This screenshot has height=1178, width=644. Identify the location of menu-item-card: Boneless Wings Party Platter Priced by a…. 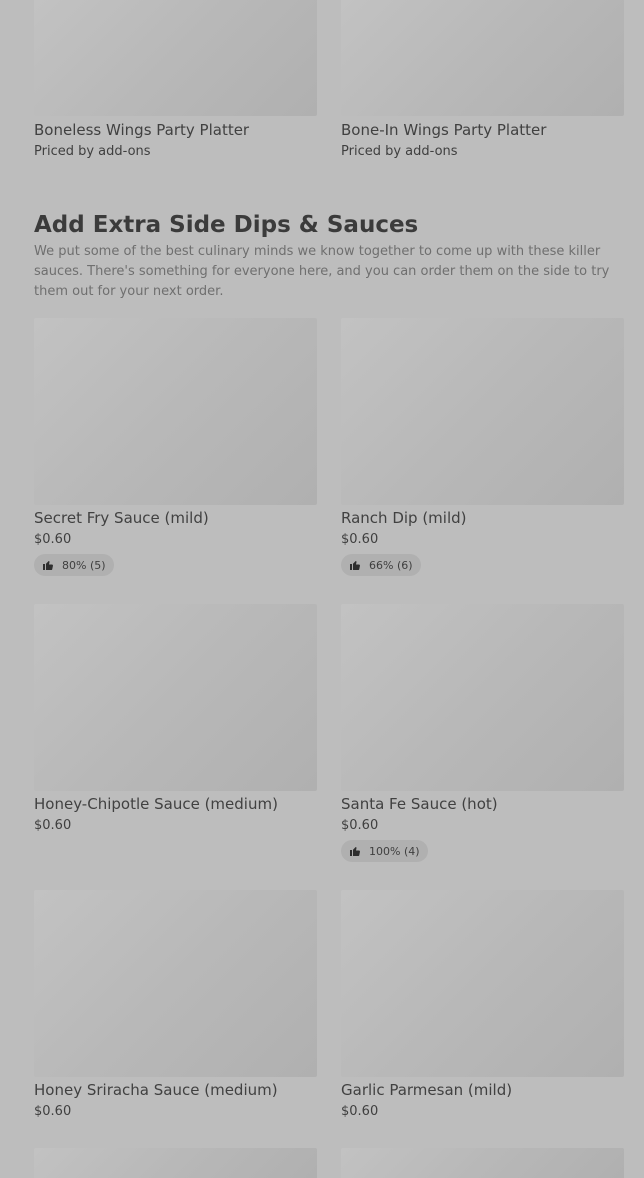
(175, 80).